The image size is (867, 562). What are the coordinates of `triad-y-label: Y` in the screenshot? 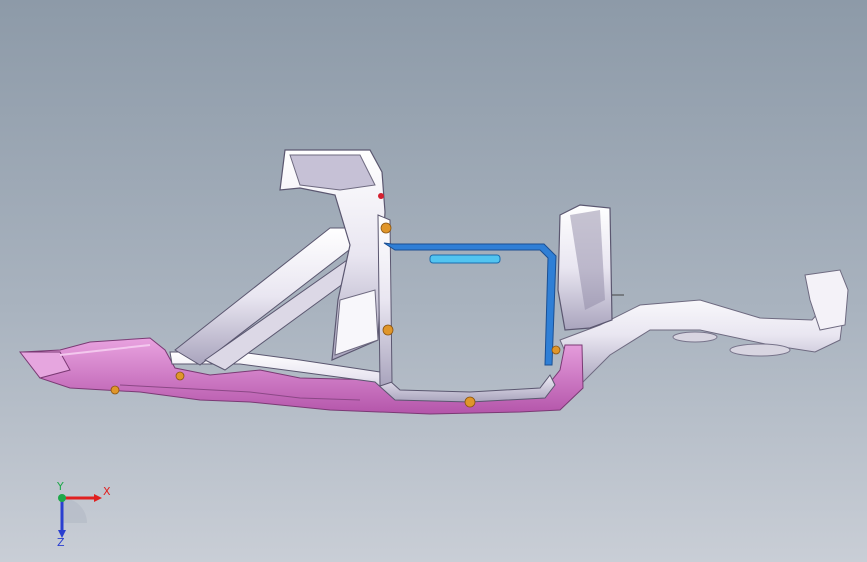 It's located at (60, 486).